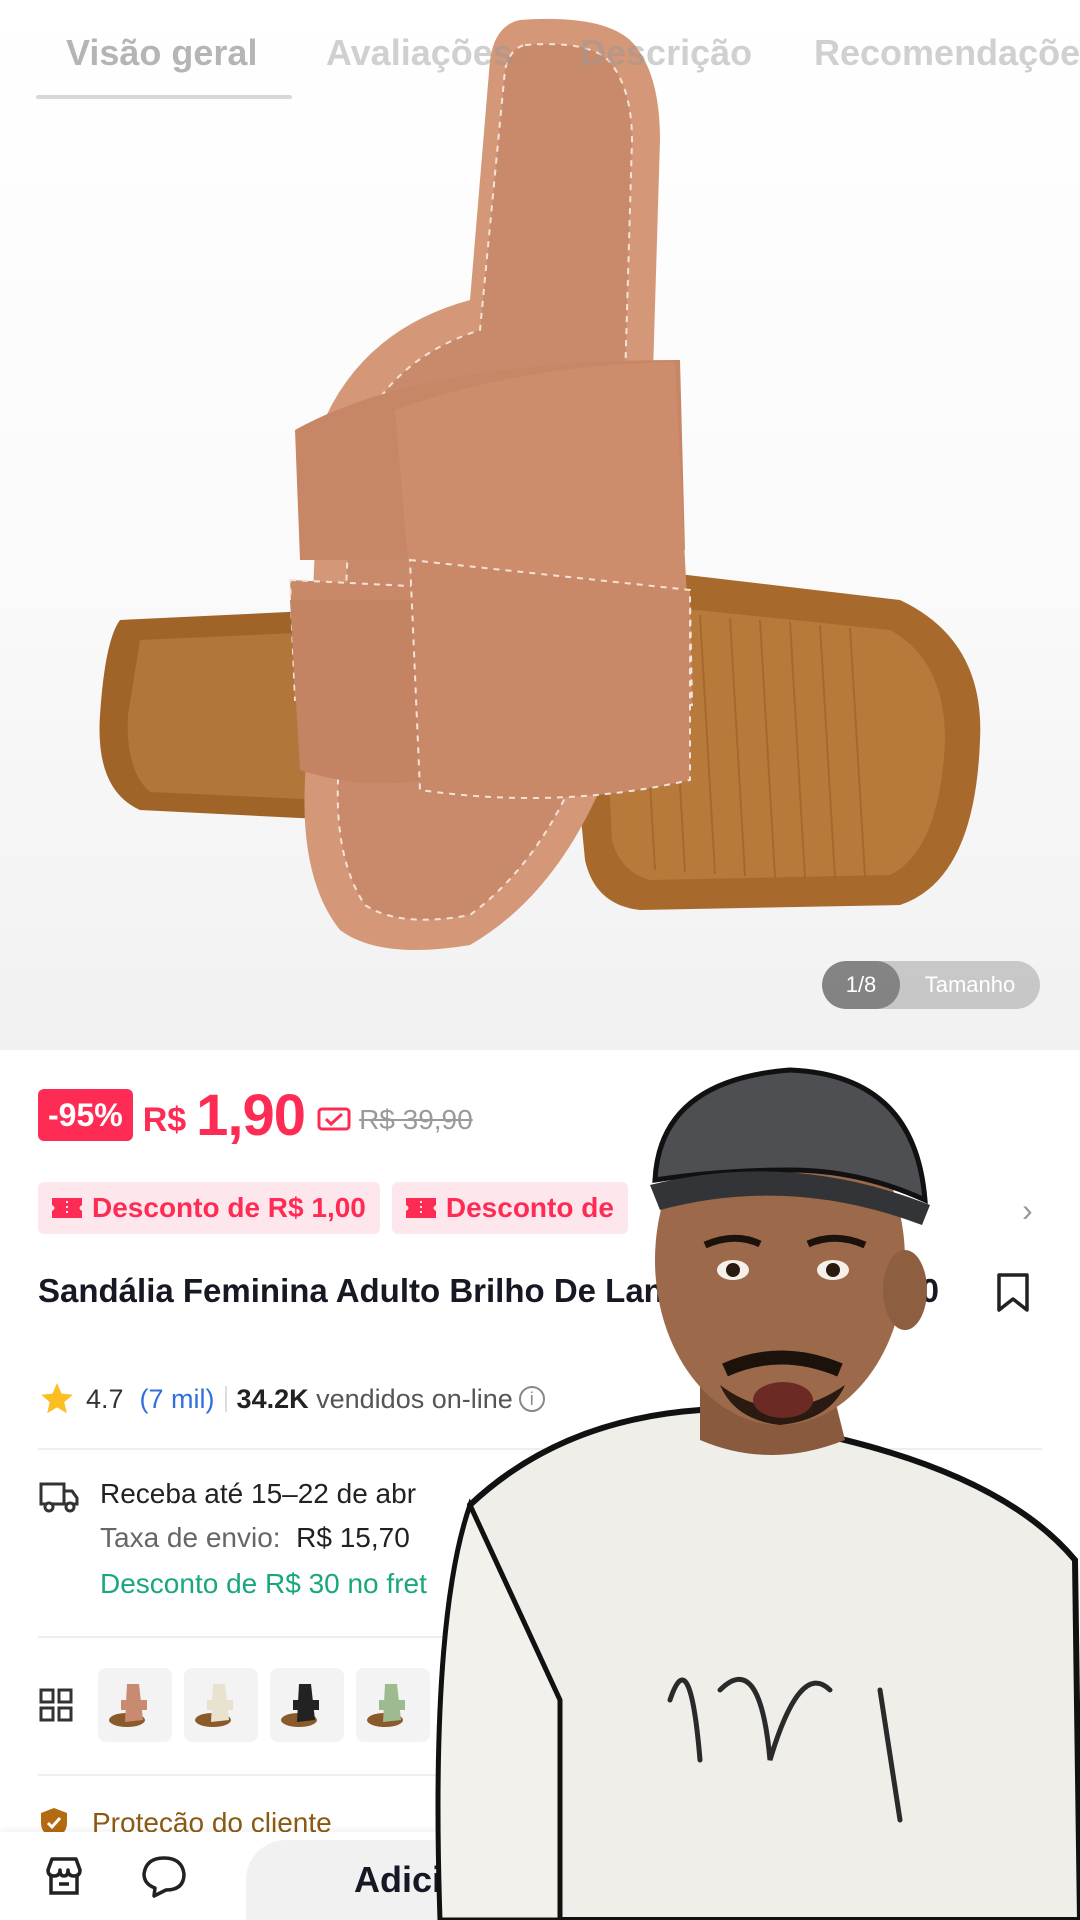 The image size is (1080, 1920). What do you see at coordinates (353, 1537) in the screenshot?
I see `shipping-fee-value: R$ 15,70` at bounding box center [353, 1537].